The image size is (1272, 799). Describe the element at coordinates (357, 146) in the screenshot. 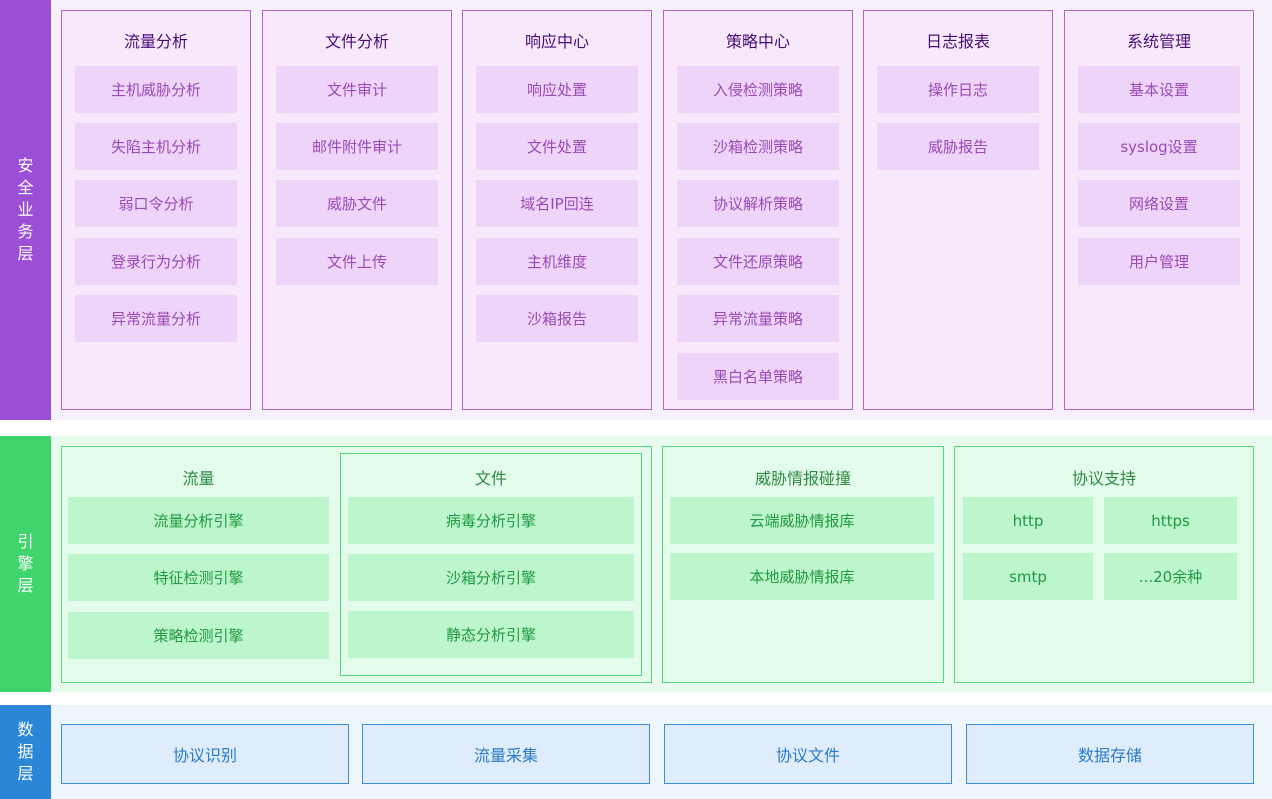

I see `module-item: 邮件附件审计` at that location.